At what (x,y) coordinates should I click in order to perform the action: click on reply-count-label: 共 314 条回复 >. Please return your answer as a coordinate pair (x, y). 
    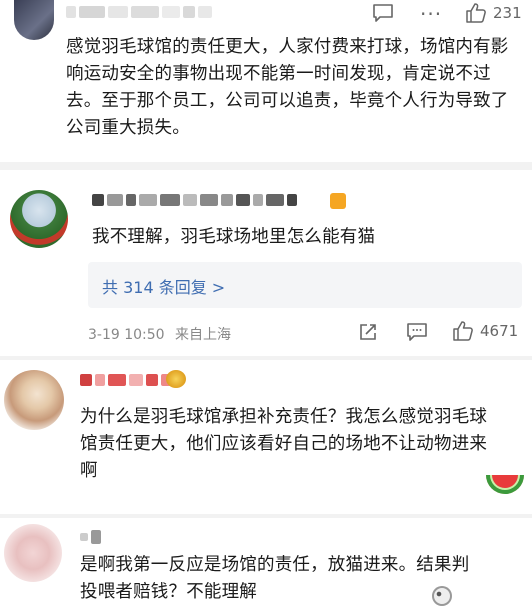
    Looking at the image, I should click on (164, 287).